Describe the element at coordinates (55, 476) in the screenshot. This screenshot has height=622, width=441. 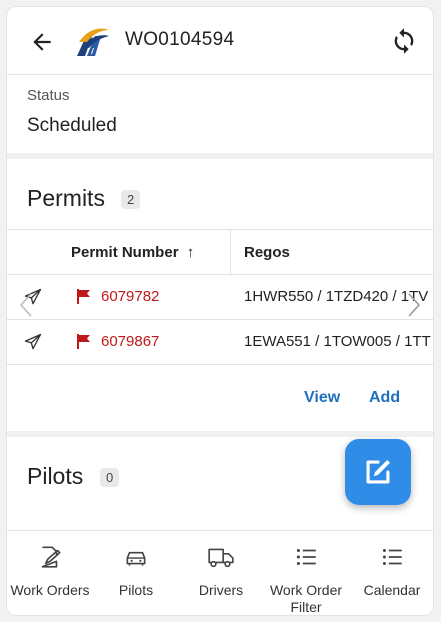
I see `pilots-title: Pilots` at that location.